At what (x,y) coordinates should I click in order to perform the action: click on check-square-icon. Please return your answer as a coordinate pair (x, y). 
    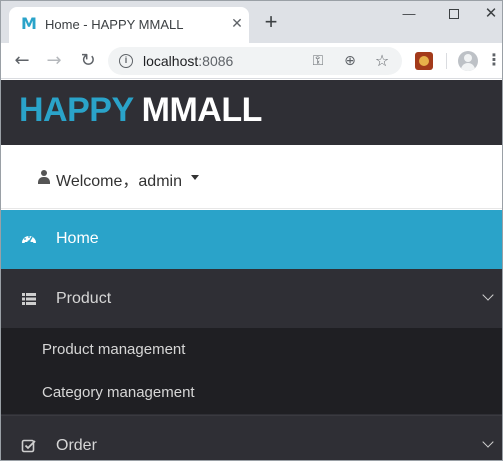
    Looking at the image, I should click on (28, 446).